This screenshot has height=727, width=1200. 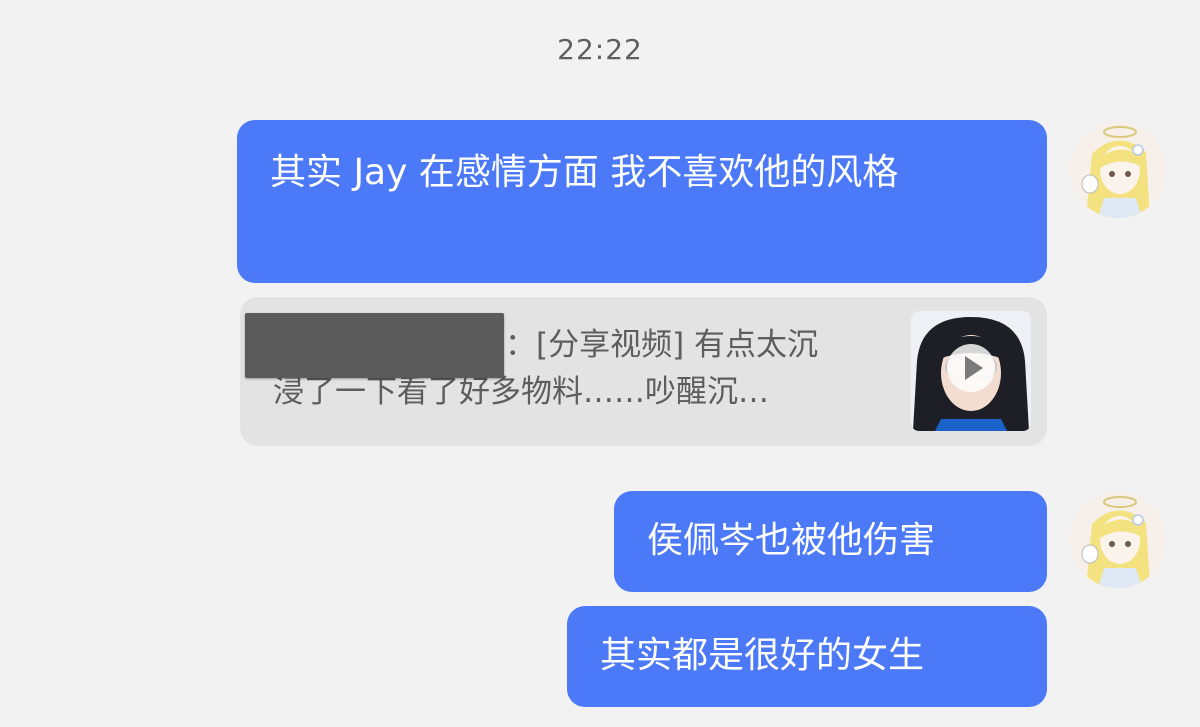 I want to click on sent-message-bubble: 其实都是很好的女生, so click(x=807, y=656).